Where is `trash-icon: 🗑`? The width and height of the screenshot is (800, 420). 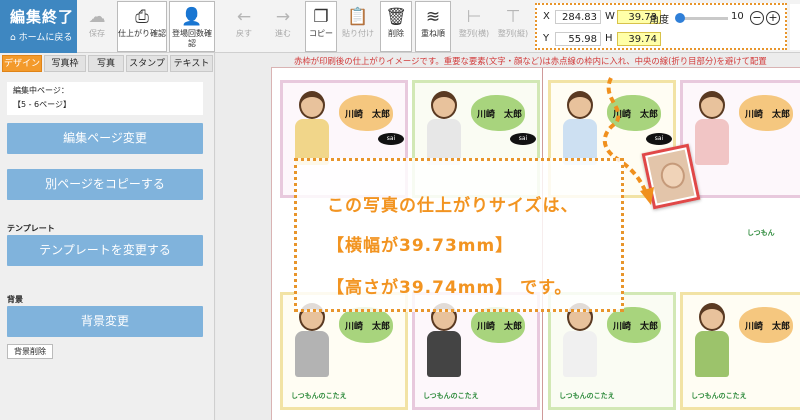
trash-icon: 🗑 is located at coordinates (396, 17).